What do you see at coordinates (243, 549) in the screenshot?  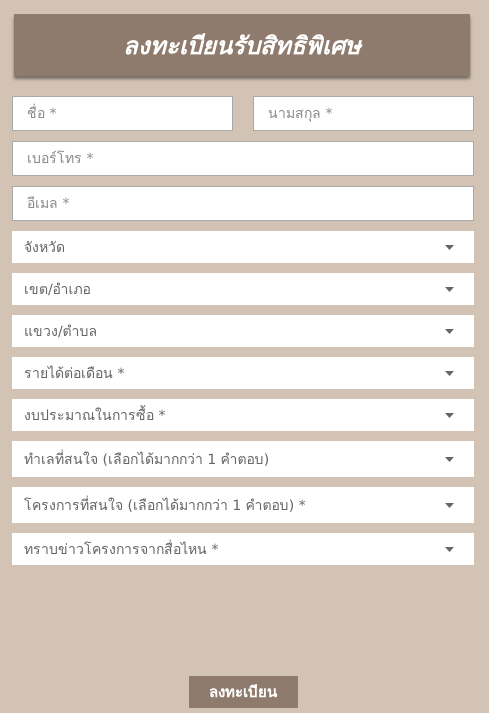 I see `dropdown: ทราบข่าวโครงการจากสื่อไหน *` at bounding box center [243, 549].